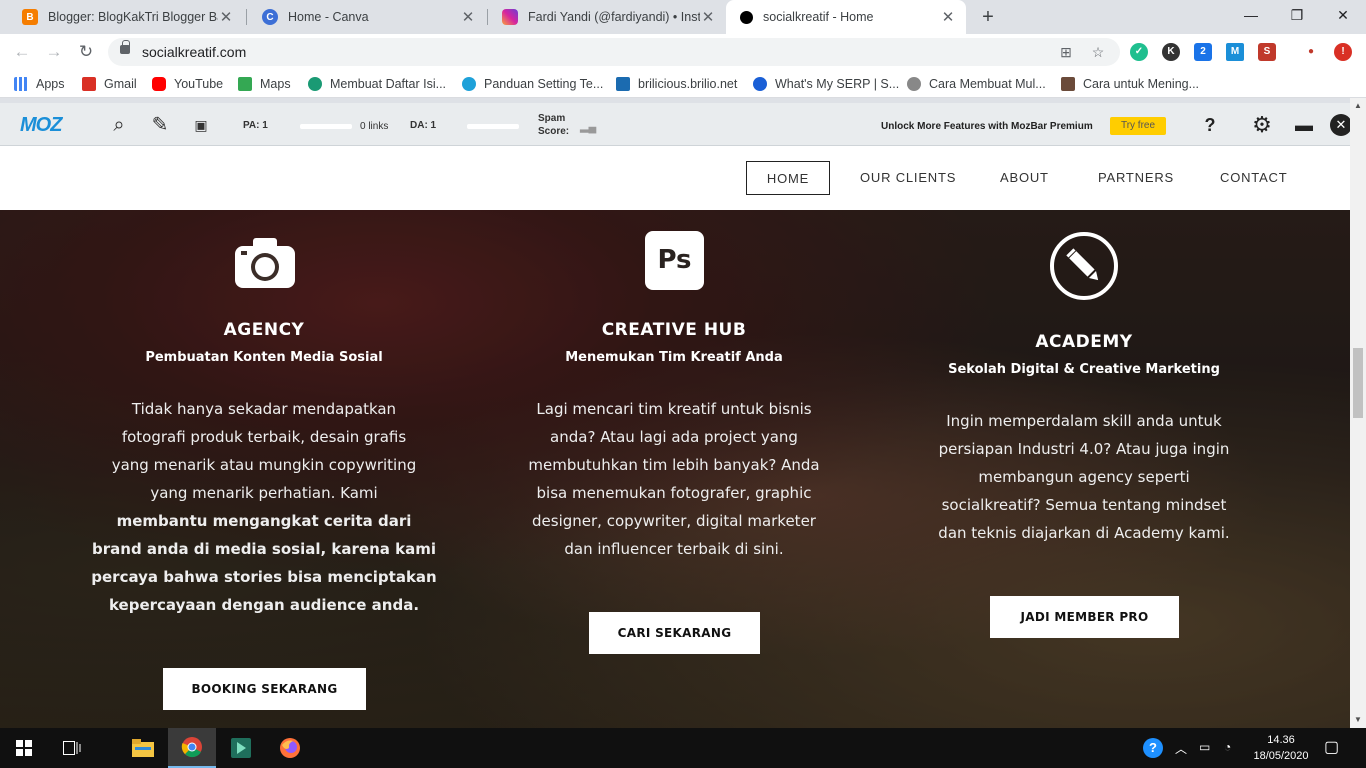  Describe the element at coordinates (1235, 52) in the screenshot. I see `moz-extension-icon: M` at that location.